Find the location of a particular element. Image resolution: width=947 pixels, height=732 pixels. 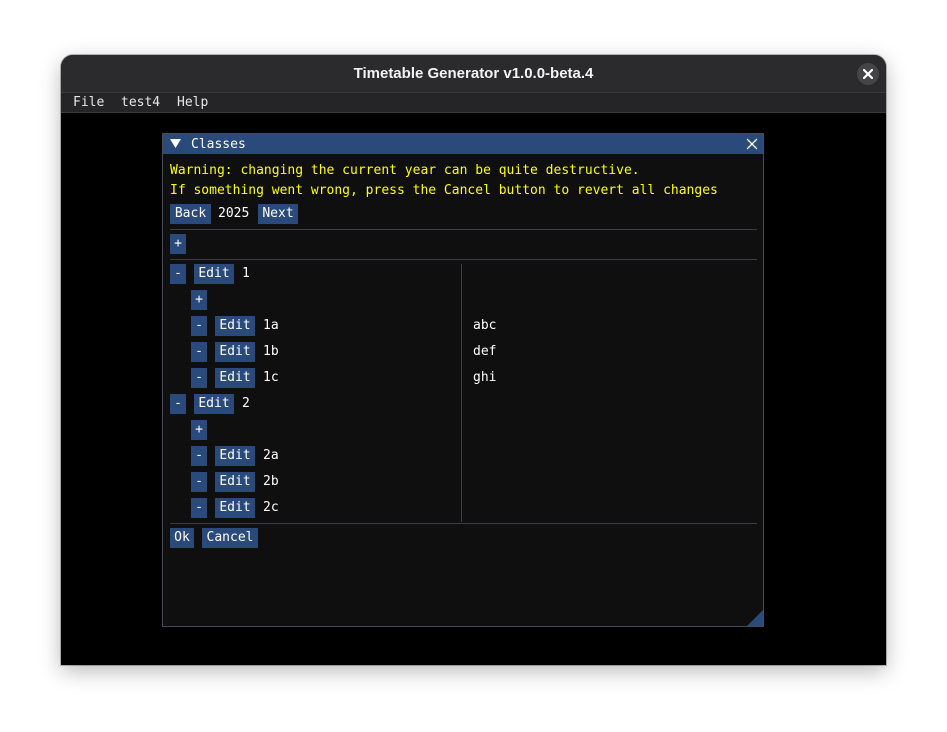

dialog-header: Classes is located at coordinates (463, 144).